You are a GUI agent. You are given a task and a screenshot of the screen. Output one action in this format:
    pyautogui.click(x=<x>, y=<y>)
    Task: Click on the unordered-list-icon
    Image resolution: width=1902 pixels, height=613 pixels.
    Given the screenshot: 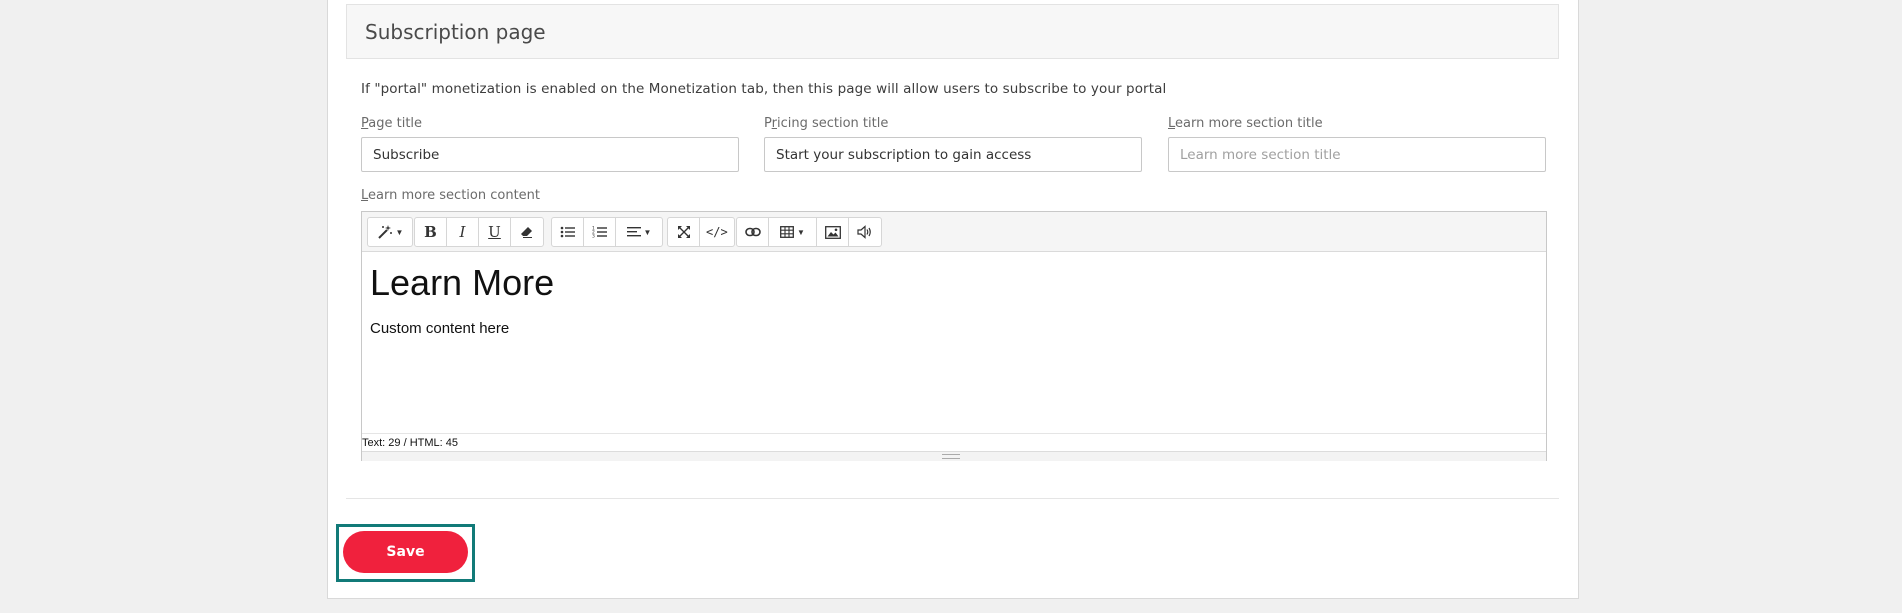 What is the action you would take?
    pyautogui.click(x=568, y=232)
    